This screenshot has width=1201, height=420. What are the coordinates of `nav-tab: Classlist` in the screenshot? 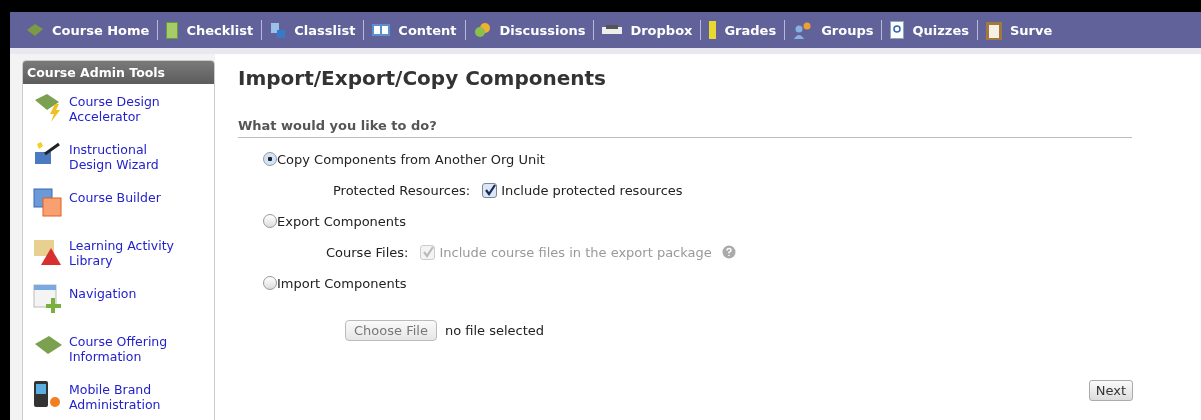 It's located at (313, 30).